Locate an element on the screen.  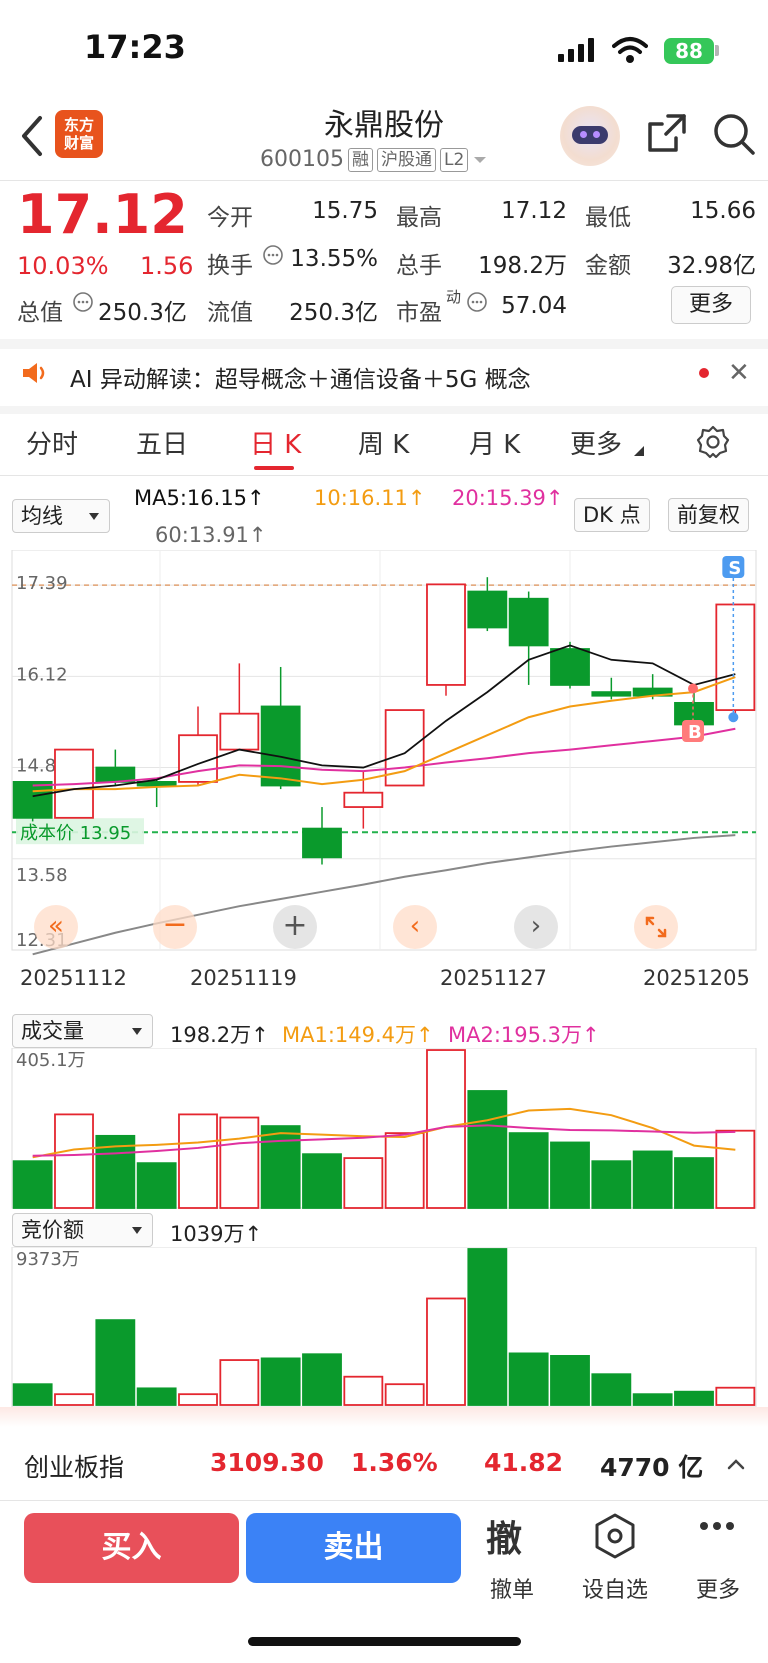
tag-connect: 沪股通 is located at coordinates (406, 159).